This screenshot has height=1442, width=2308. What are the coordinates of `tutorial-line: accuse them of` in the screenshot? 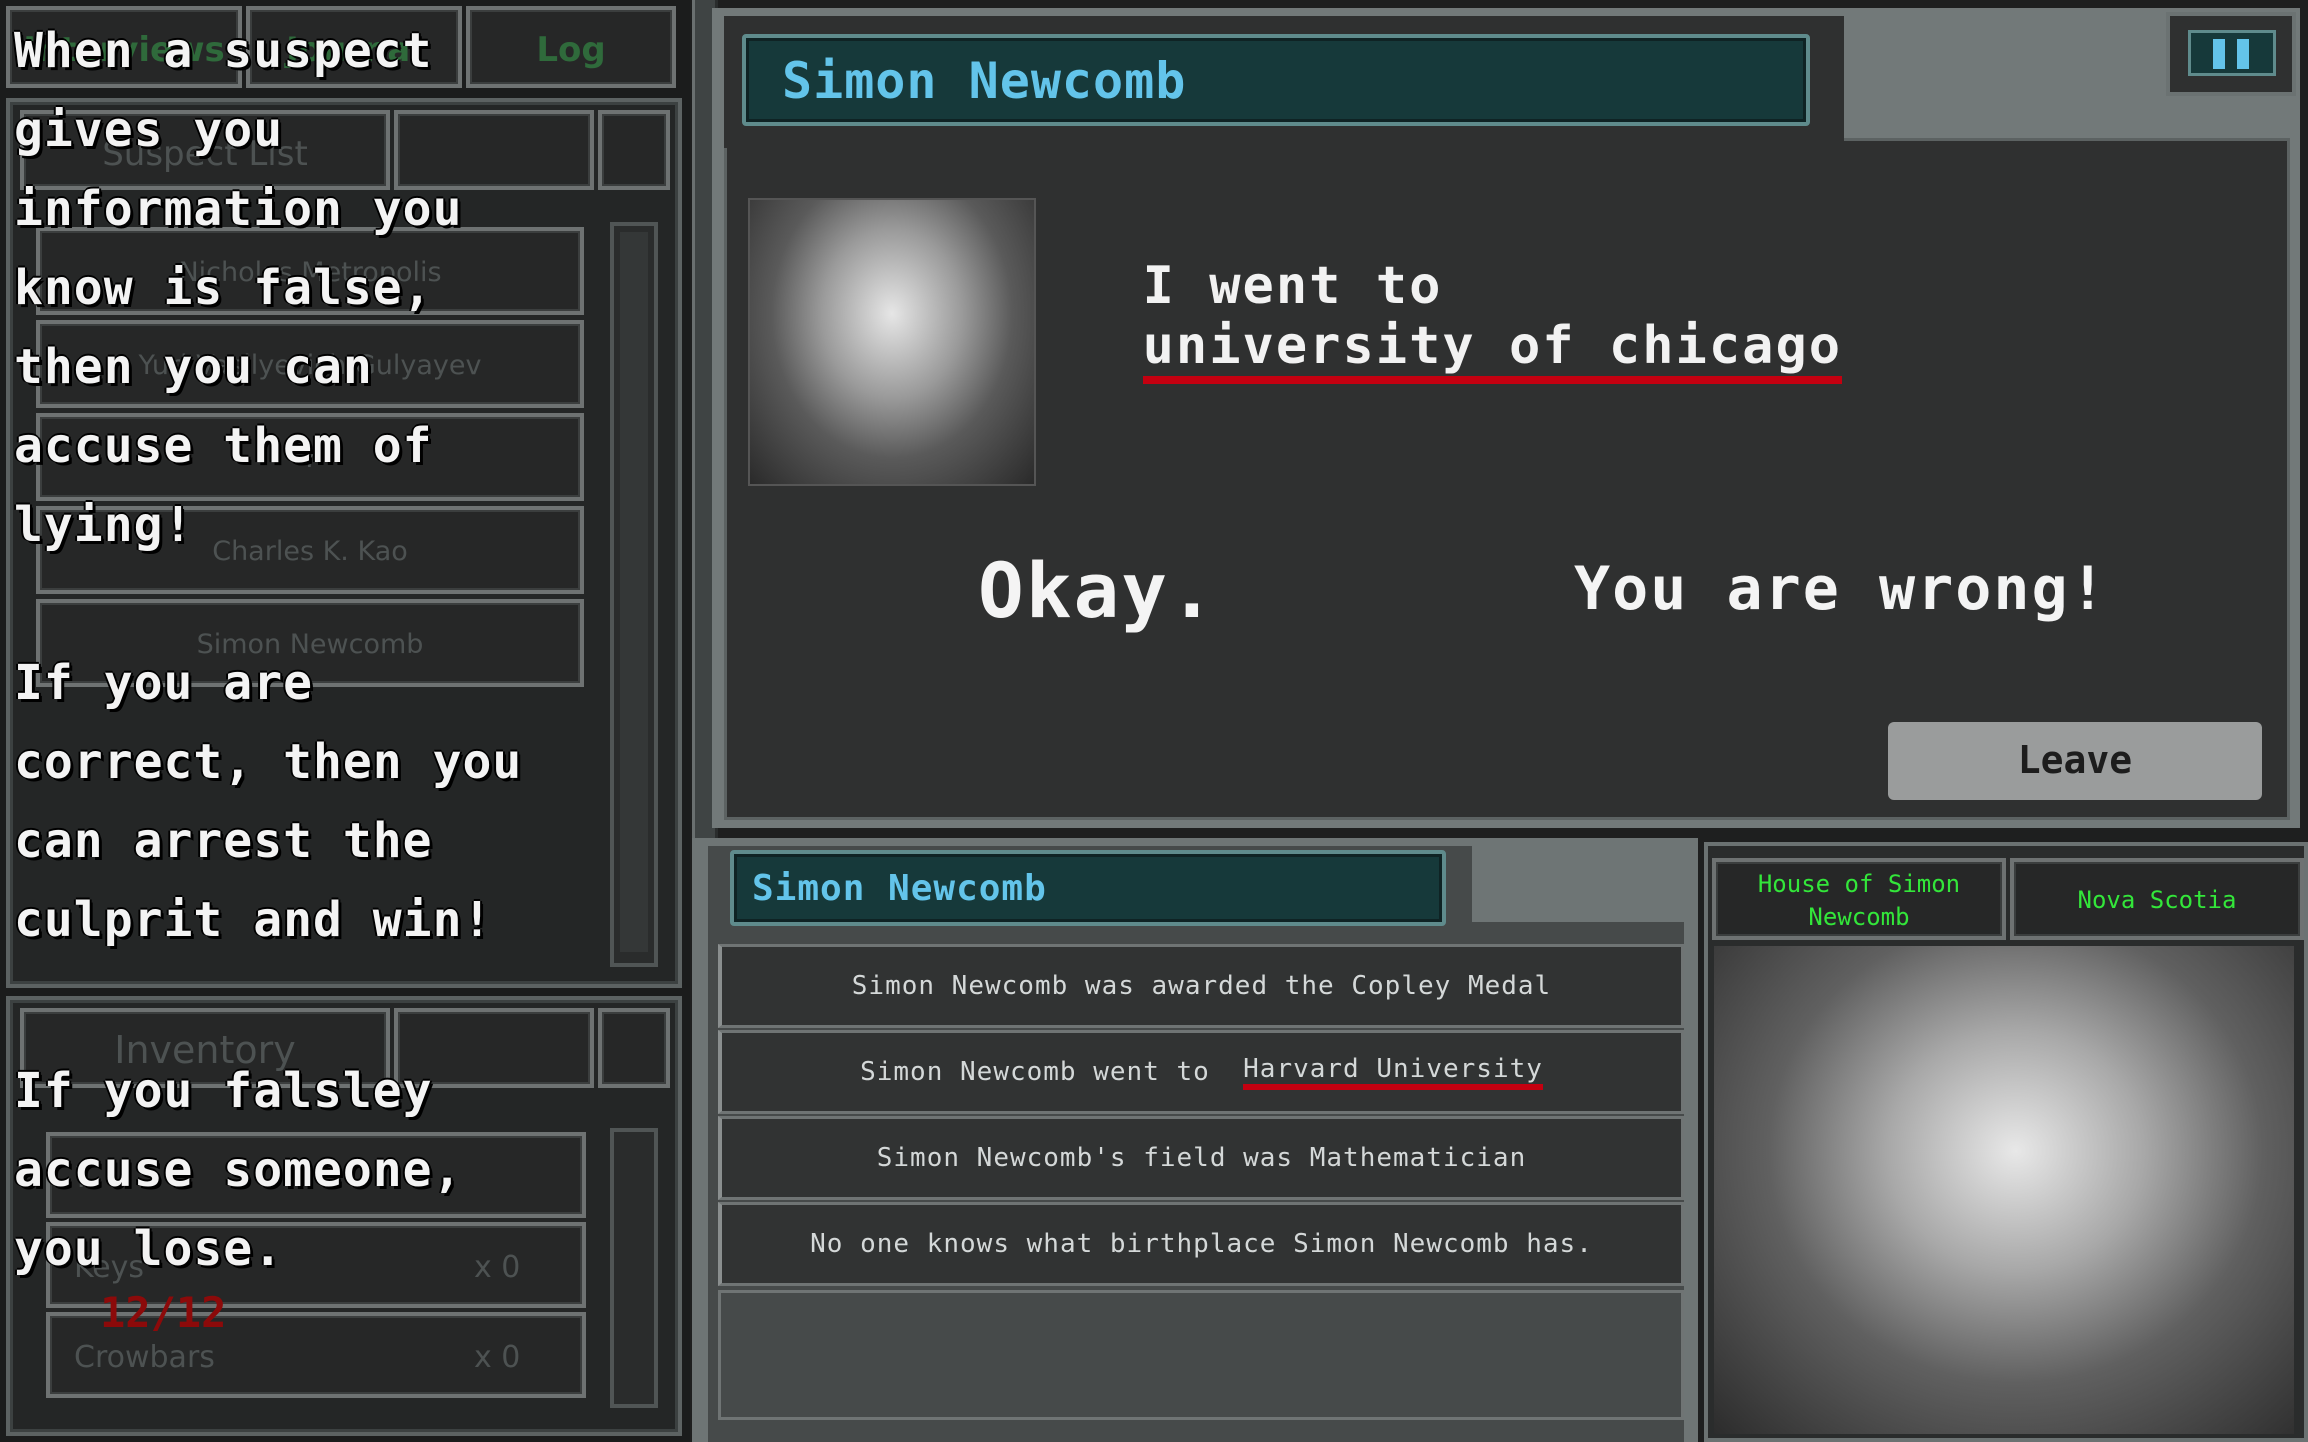 It's located at (223, 446).